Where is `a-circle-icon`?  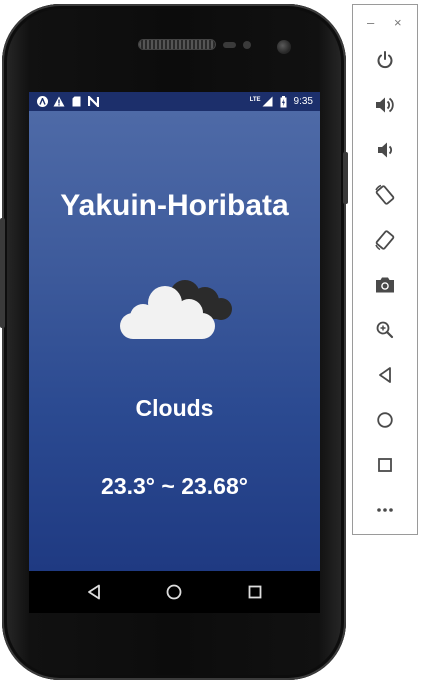 a-circle-icon is located at coordinates (42, 102).